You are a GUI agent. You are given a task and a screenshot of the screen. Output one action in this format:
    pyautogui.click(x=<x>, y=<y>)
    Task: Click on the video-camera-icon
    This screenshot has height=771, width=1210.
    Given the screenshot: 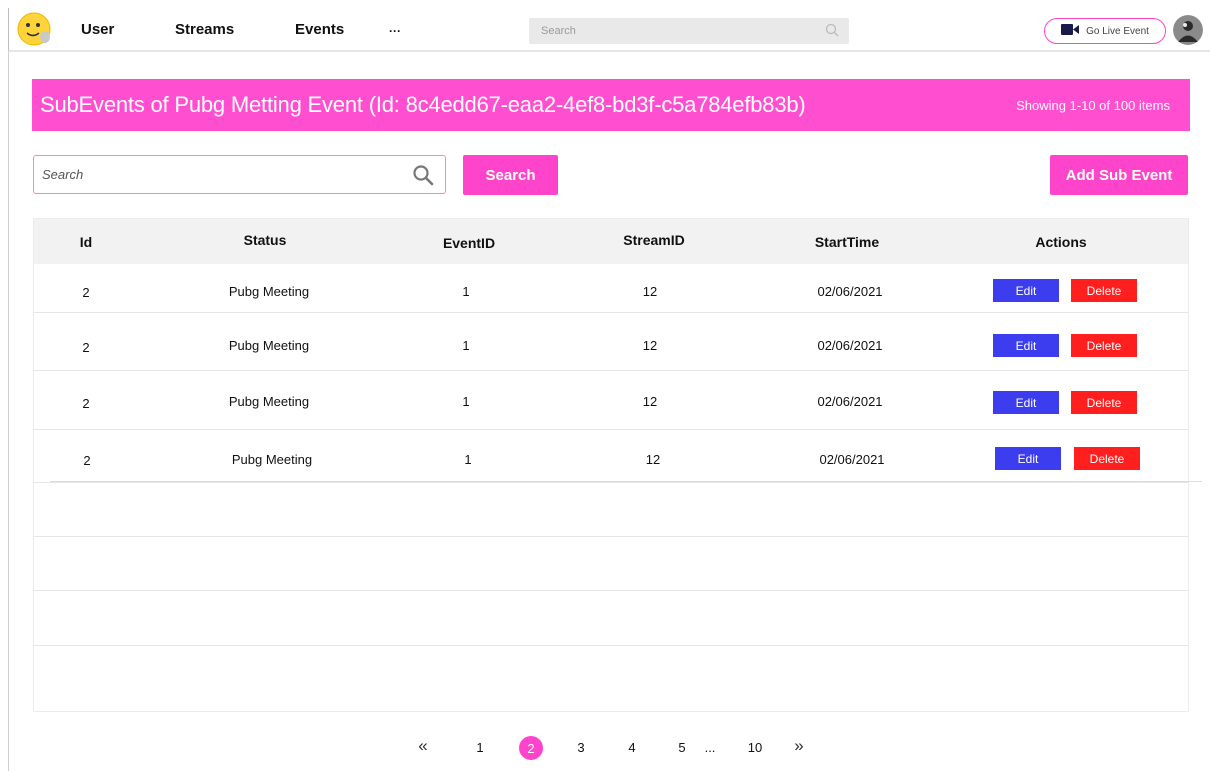 What is the action you would take?
    pyautogui.click(x=1070, y=31)
    